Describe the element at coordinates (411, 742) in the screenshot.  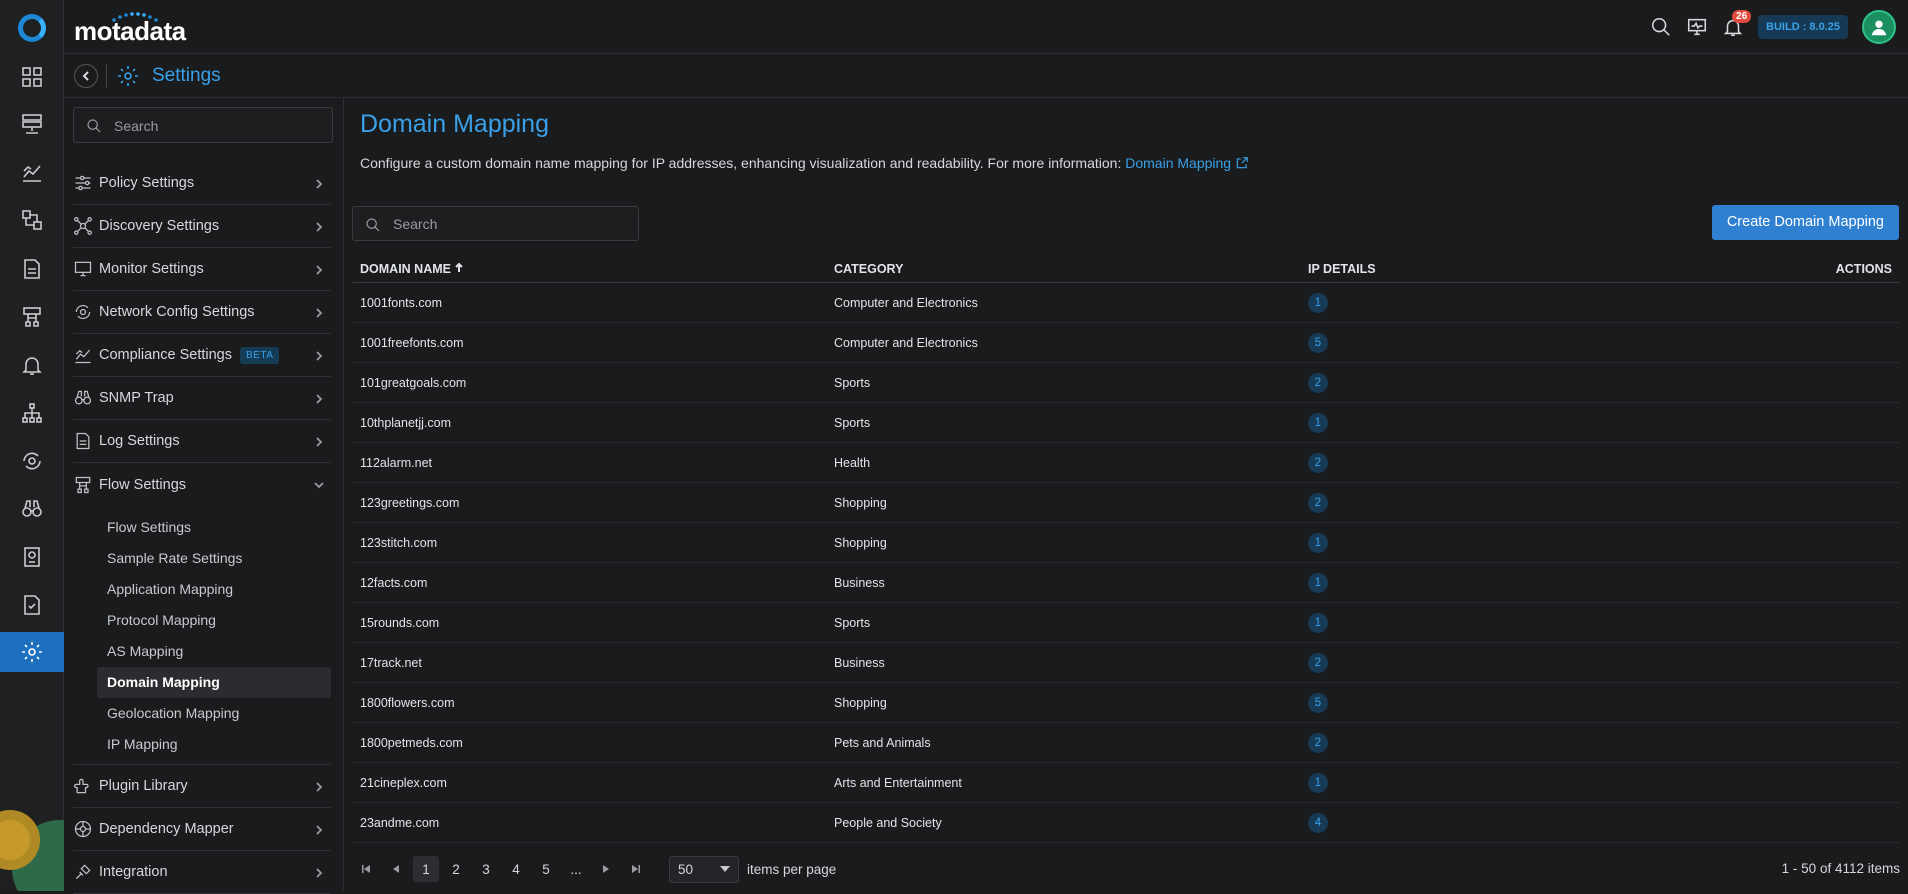
I see `cell-domain-name: 1800petmeds.com` at that location.